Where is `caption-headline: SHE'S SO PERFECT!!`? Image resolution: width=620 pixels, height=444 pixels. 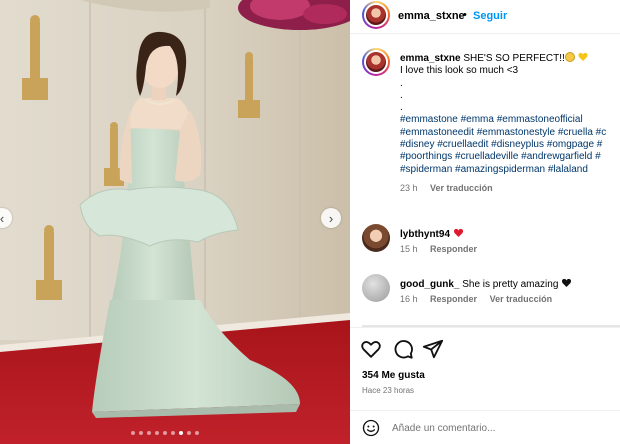
caption-headline: SHE'S SO PERFECT!! is located at coordinates (514, 58).